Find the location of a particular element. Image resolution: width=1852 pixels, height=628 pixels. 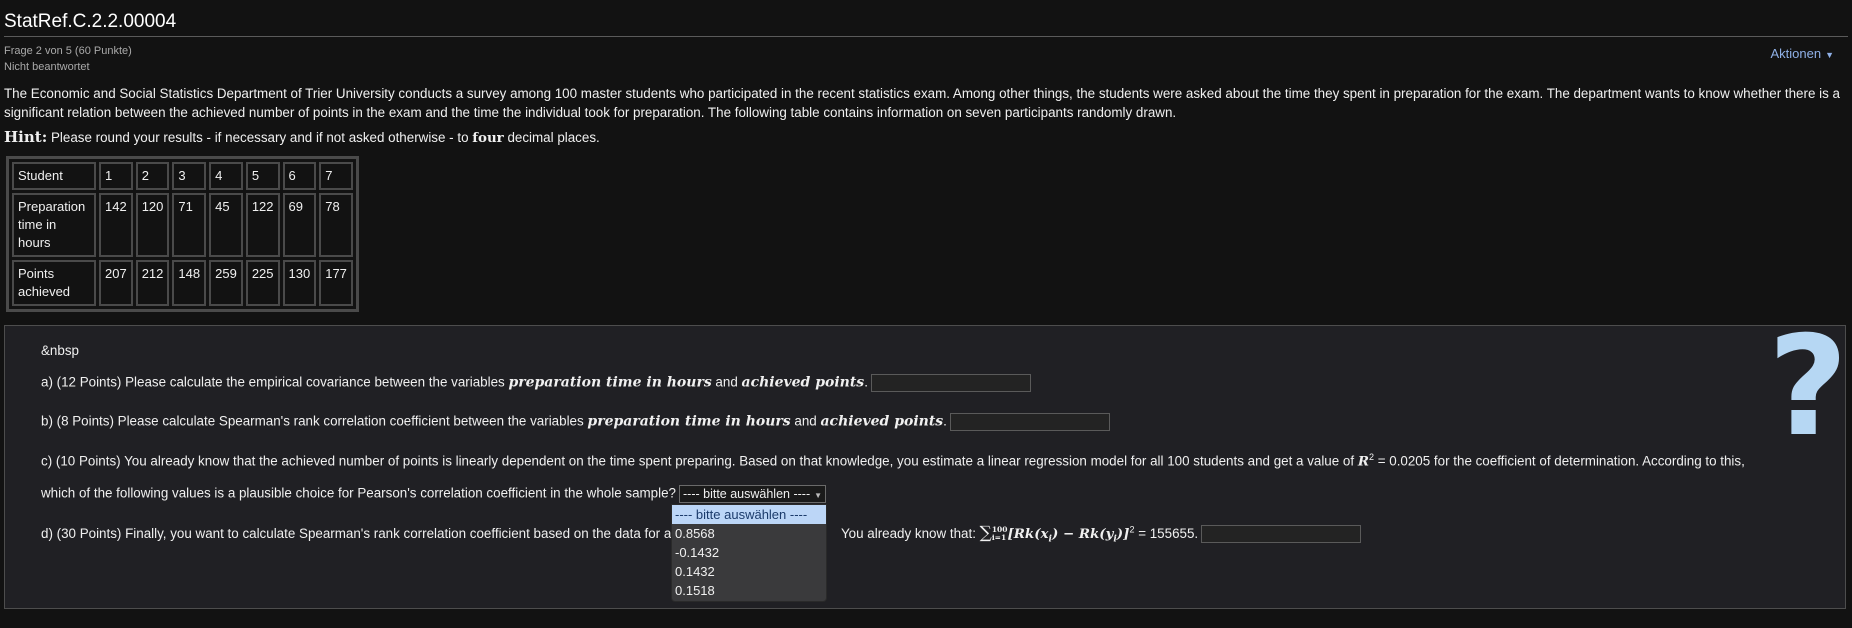

answer-d-input is located at coordinates (1281, 534).